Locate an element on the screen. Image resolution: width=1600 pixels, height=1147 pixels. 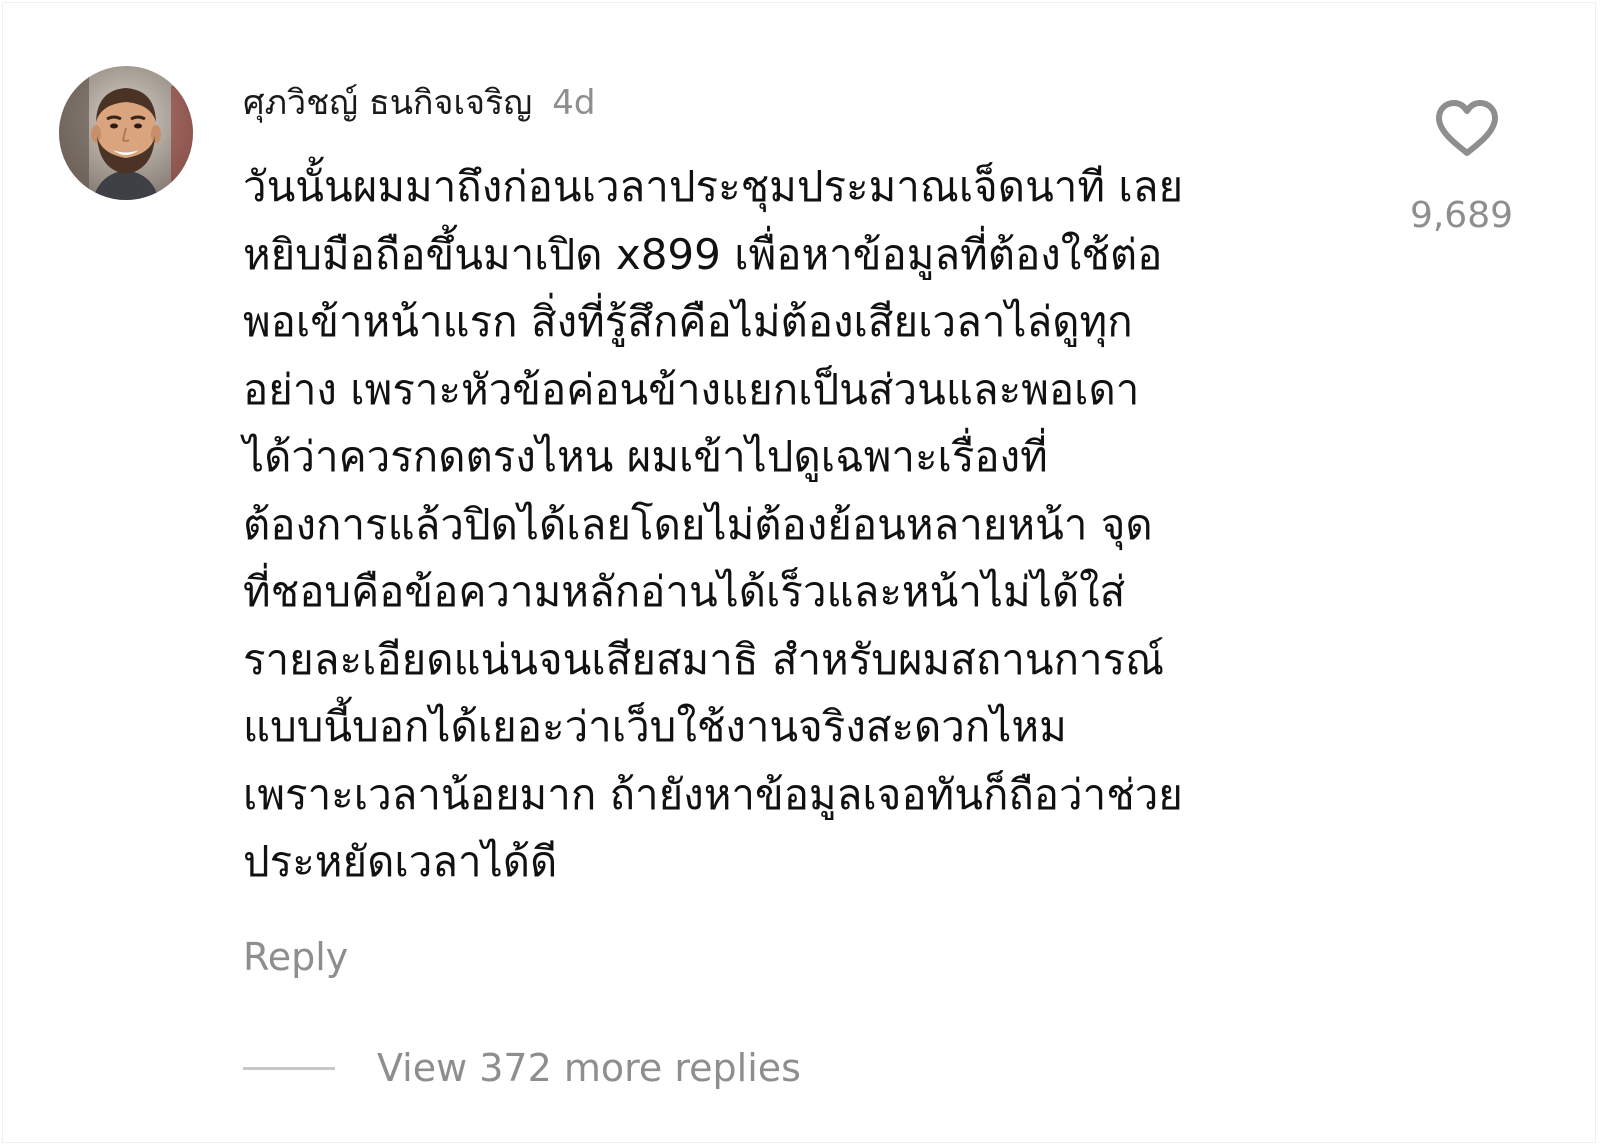
timestamp: 4d is located at coordinates (574, 103).